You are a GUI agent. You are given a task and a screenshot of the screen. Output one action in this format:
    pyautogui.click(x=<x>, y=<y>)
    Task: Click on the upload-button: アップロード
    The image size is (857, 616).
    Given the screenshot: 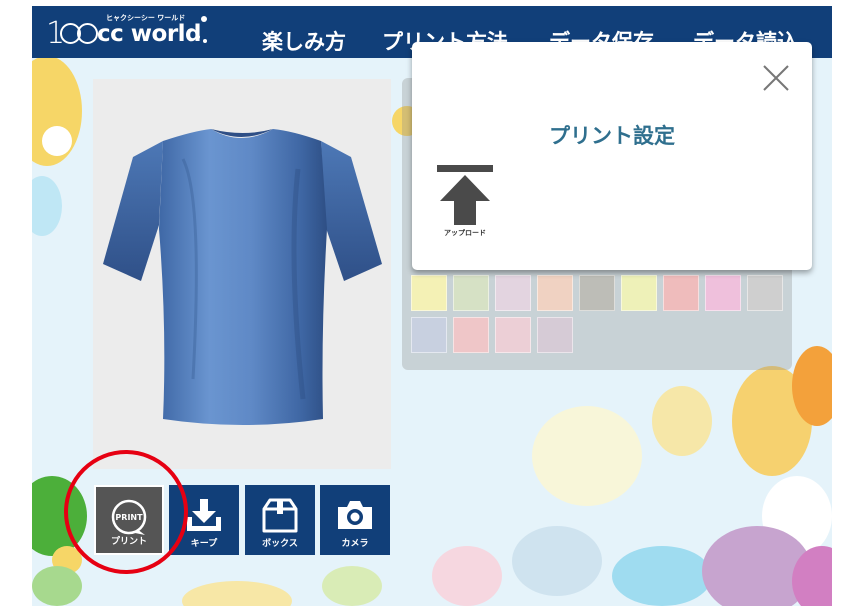 What is the action you would take?
    pyautogui.click(x=465, y=201)
    